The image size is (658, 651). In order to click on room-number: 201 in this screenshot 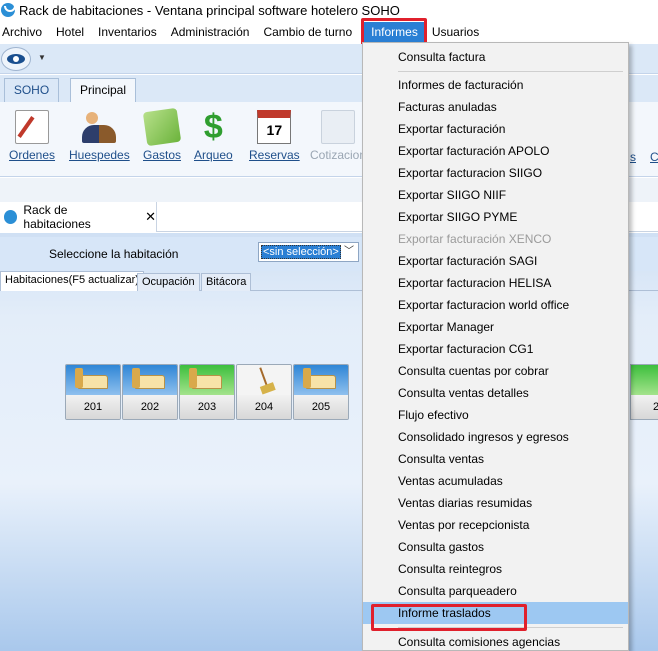, I will do `click(93, 407)`.